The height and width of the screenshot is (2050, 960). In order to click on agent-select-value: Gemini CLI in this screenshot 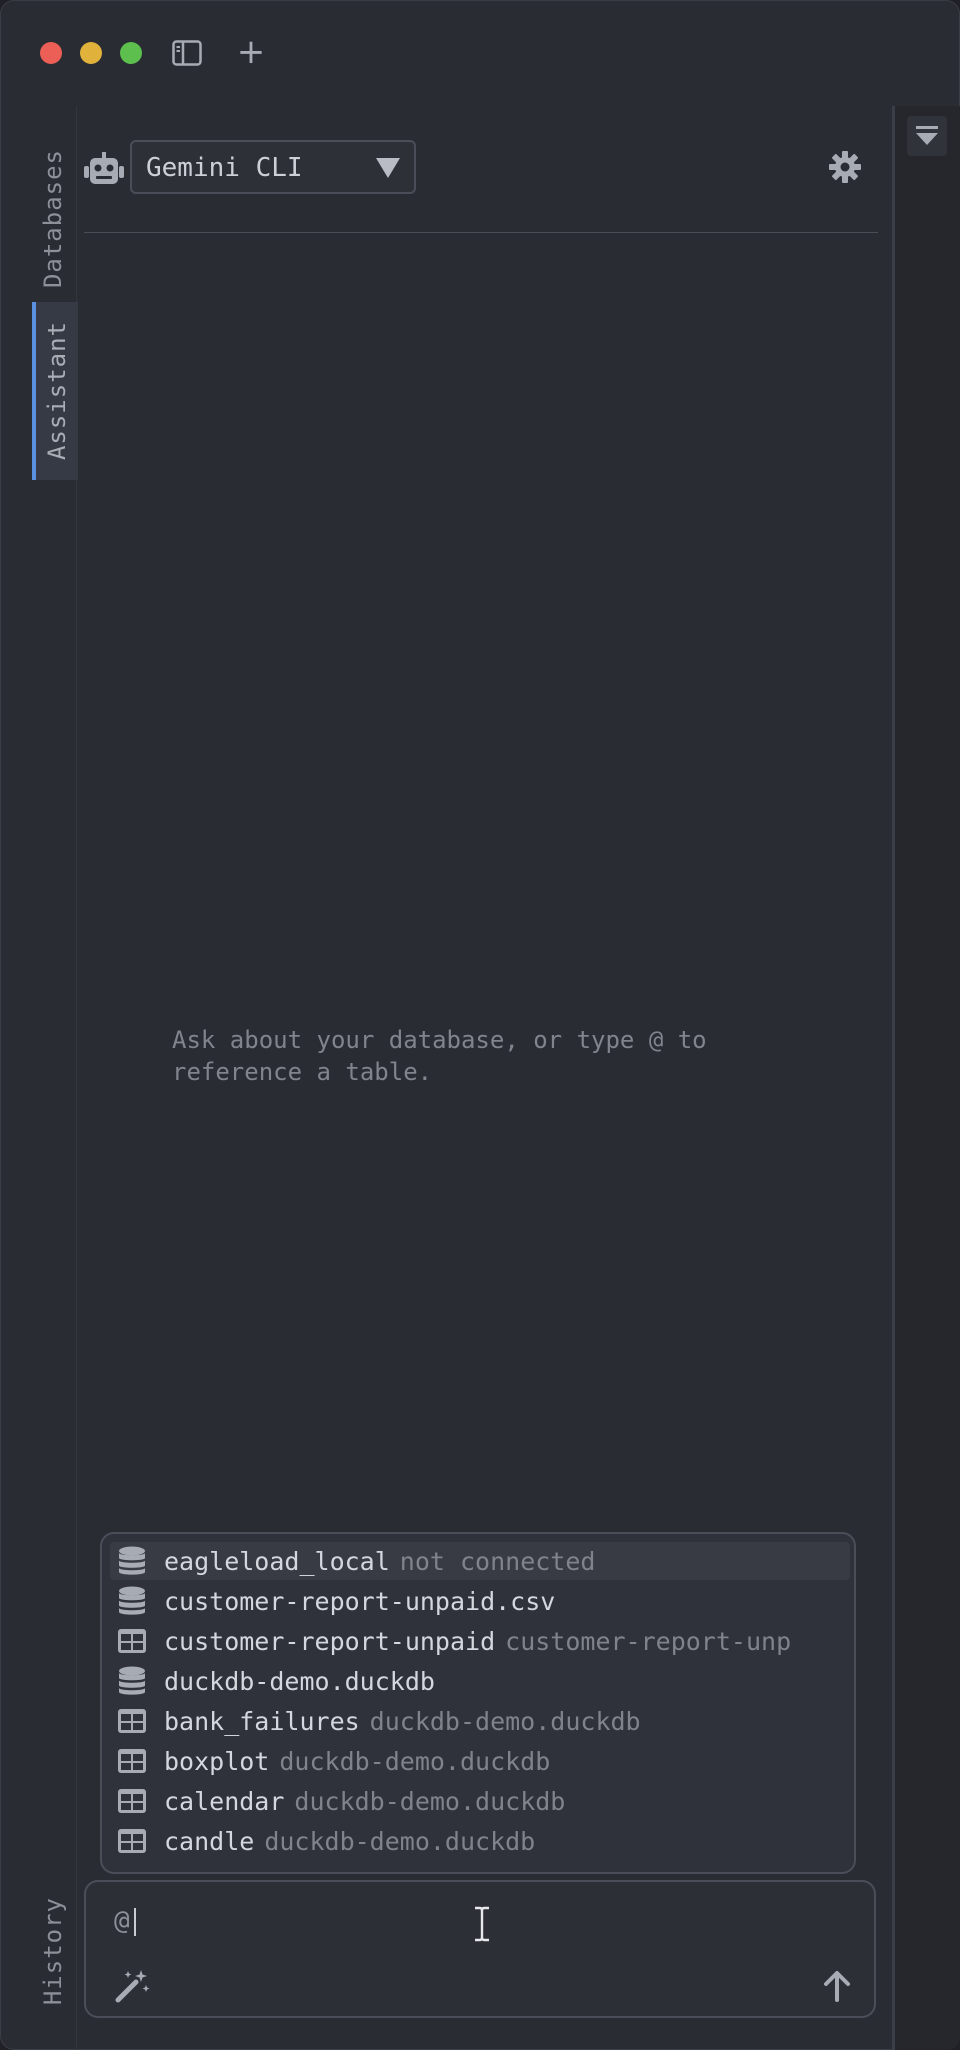, I will do `click(224, 168)`.